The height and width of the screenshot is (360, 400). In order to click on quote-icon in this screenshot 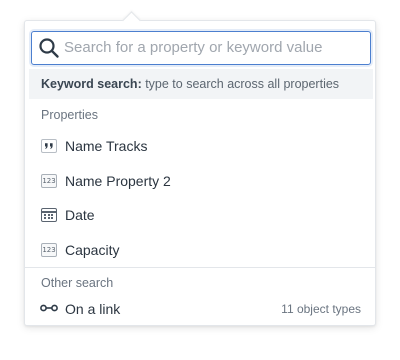, I will do `click(49, 146)`.